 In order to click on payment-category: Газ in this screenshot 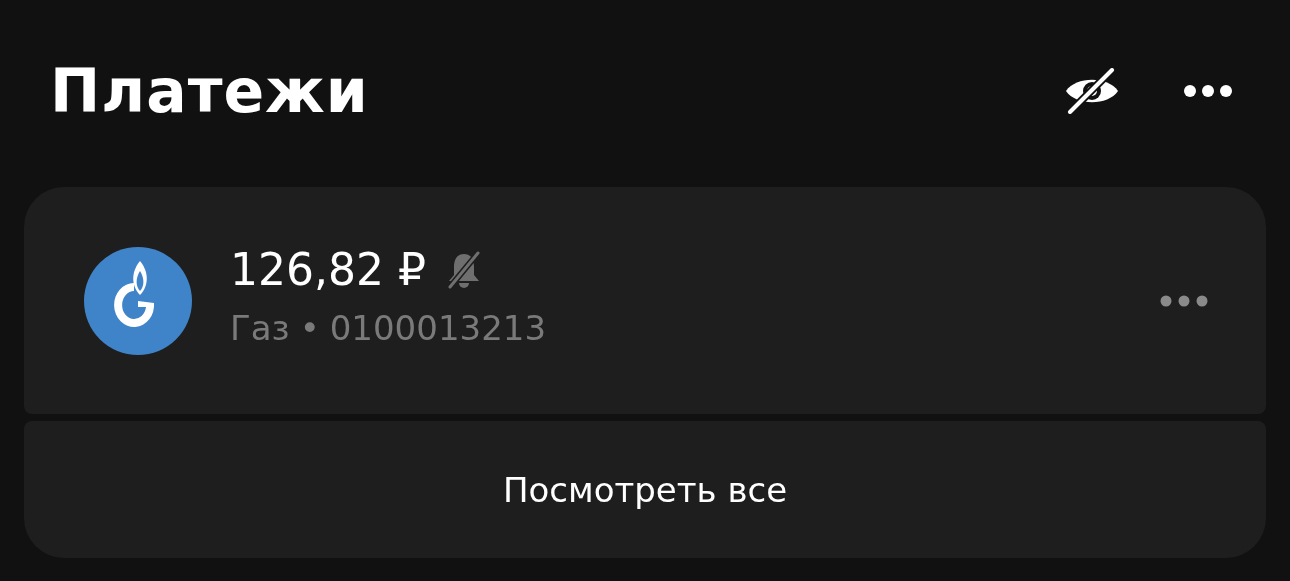, I will do `click(260, 329)`.